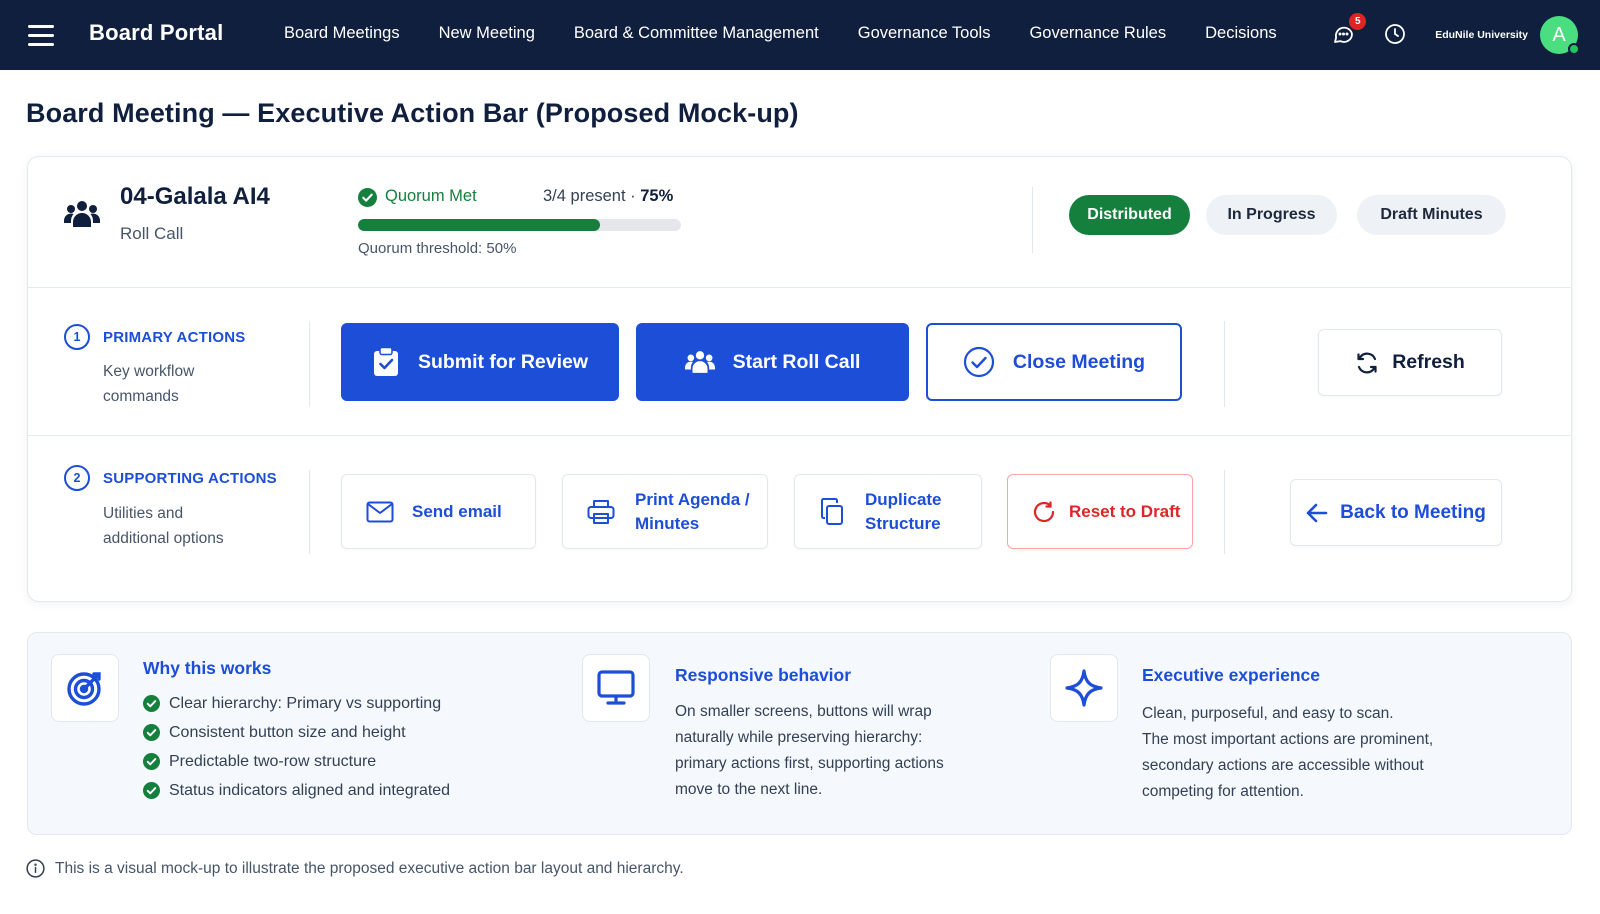  I want to click on status-pill-draft-minutes: Draft Minutes, so click(1431, 215).